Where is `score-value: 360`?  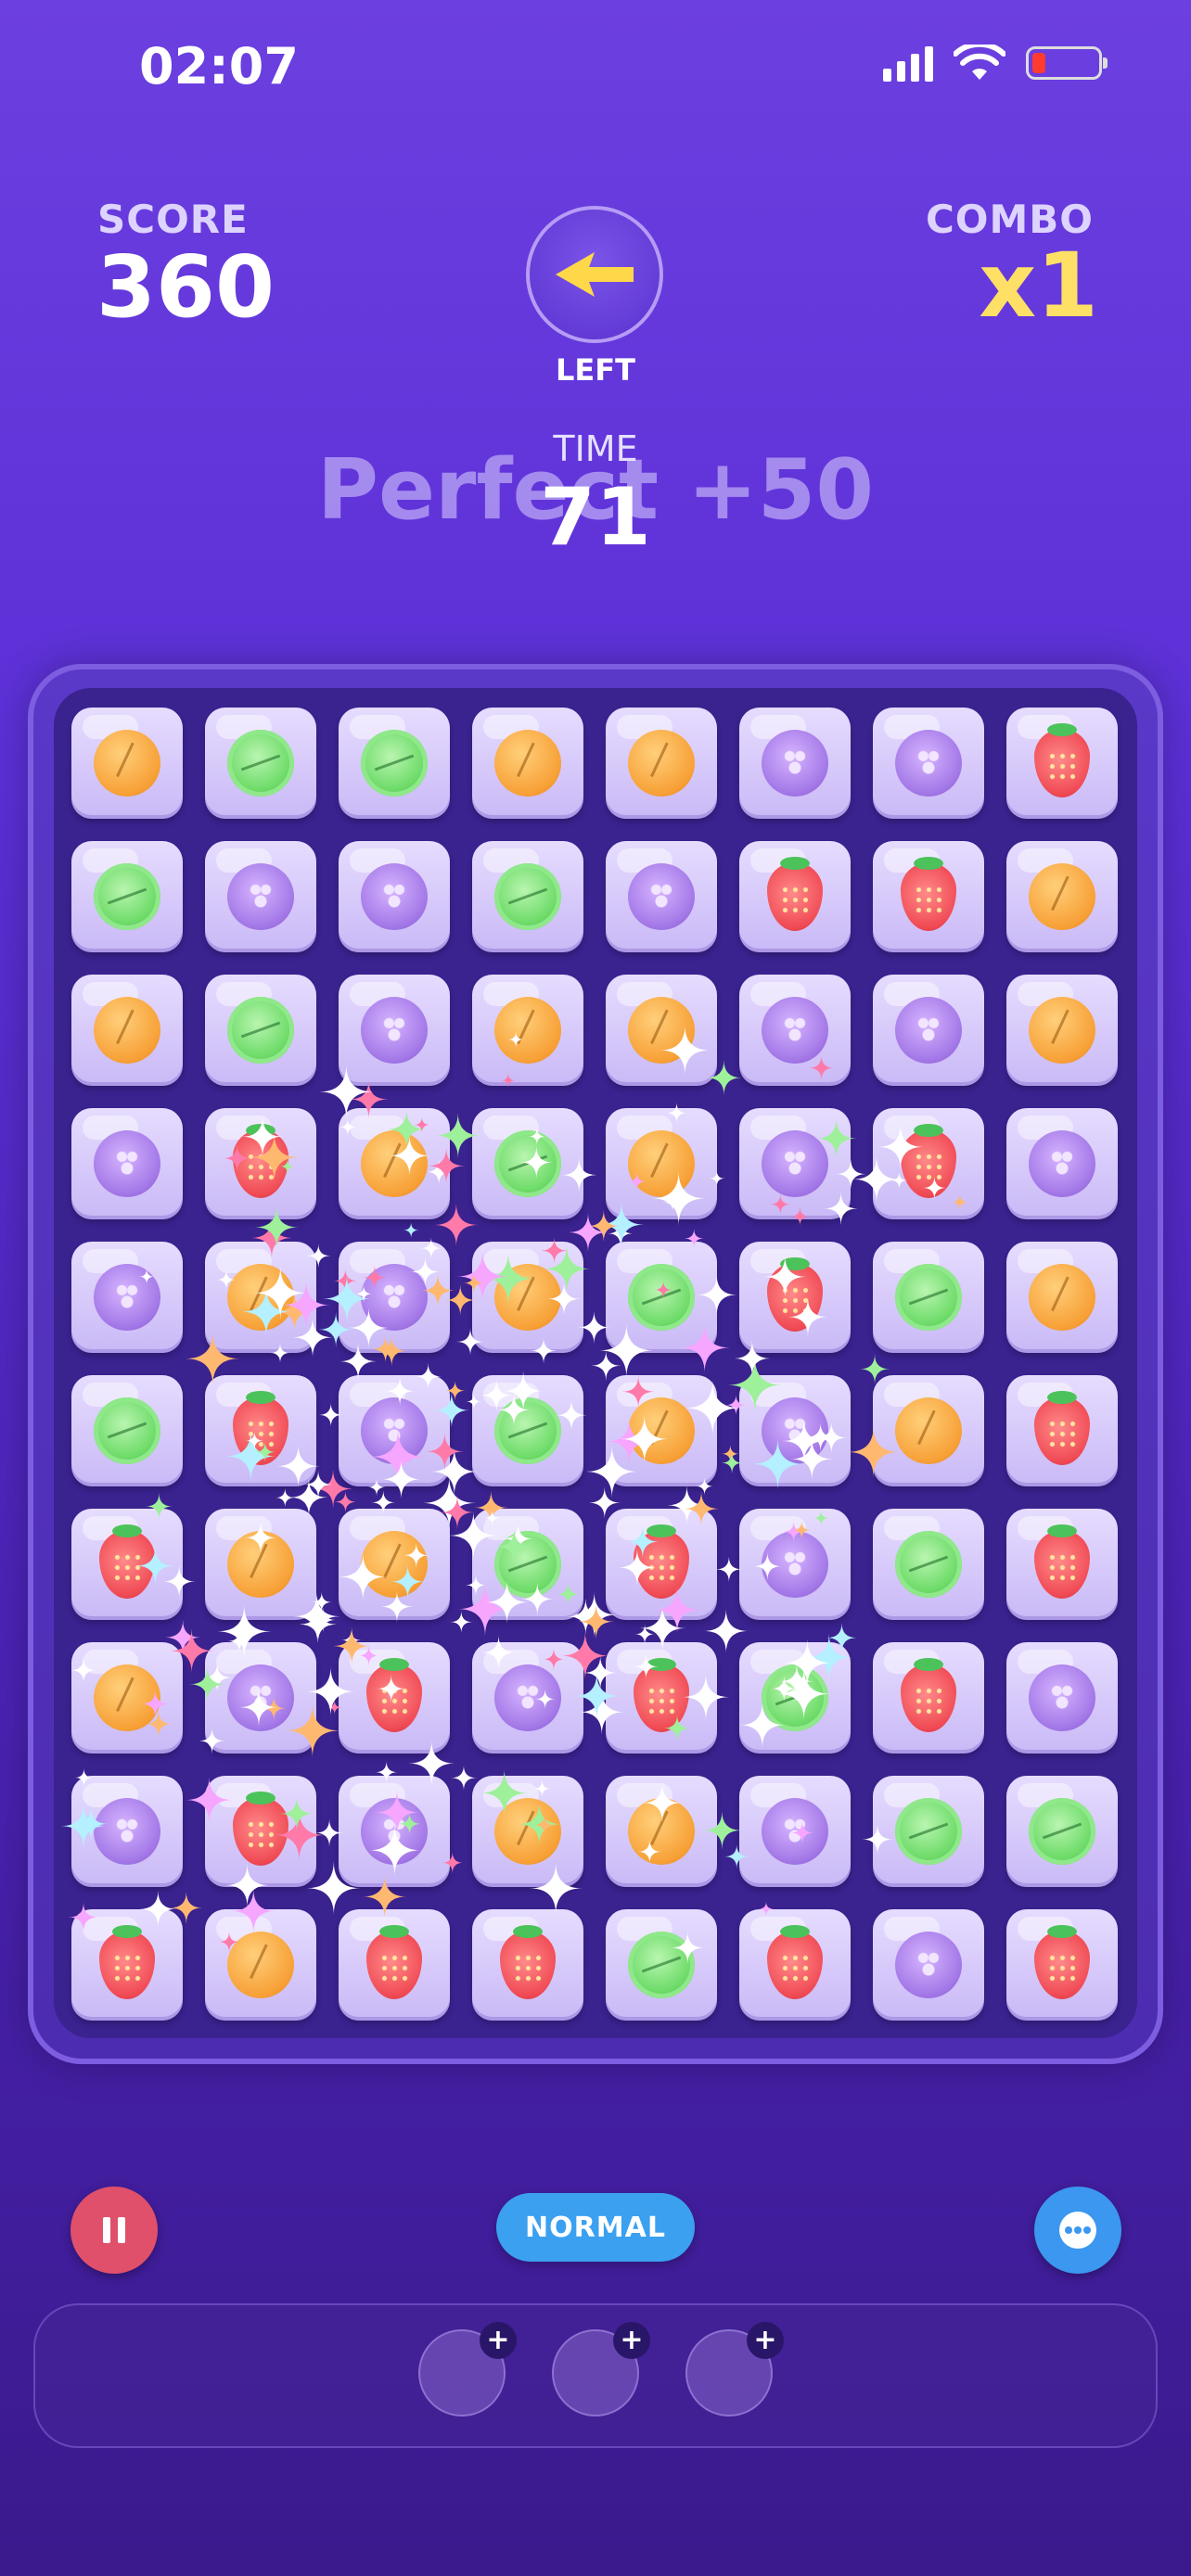 score-value: 360 is located at coordinates (185, 287).